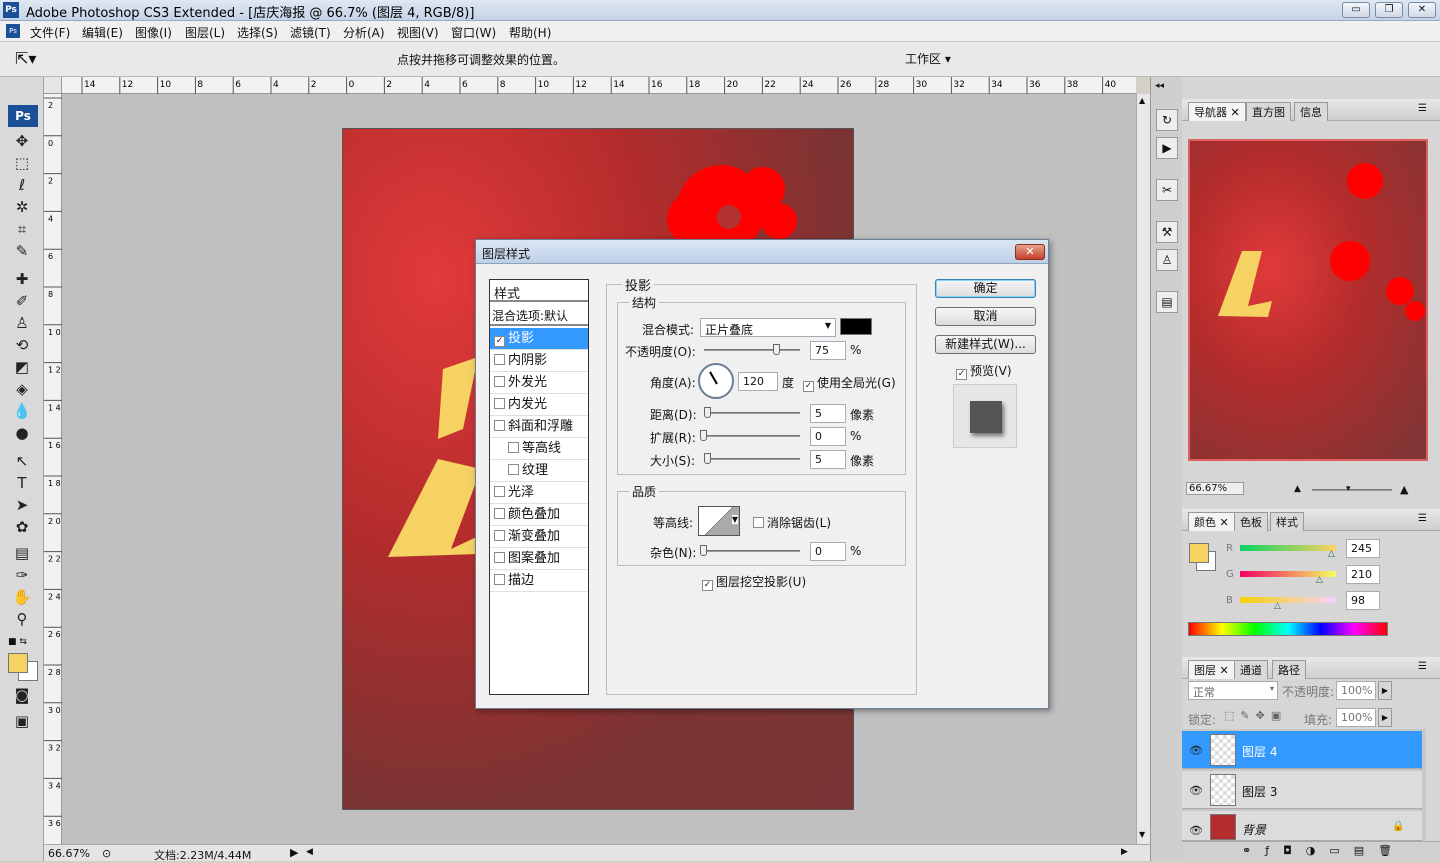 Image resolution: width=1440 pixels, height=863 pixels. Describe the element at coordinates (752, 413) in the screenshot. I see `distance-slider` at that location.